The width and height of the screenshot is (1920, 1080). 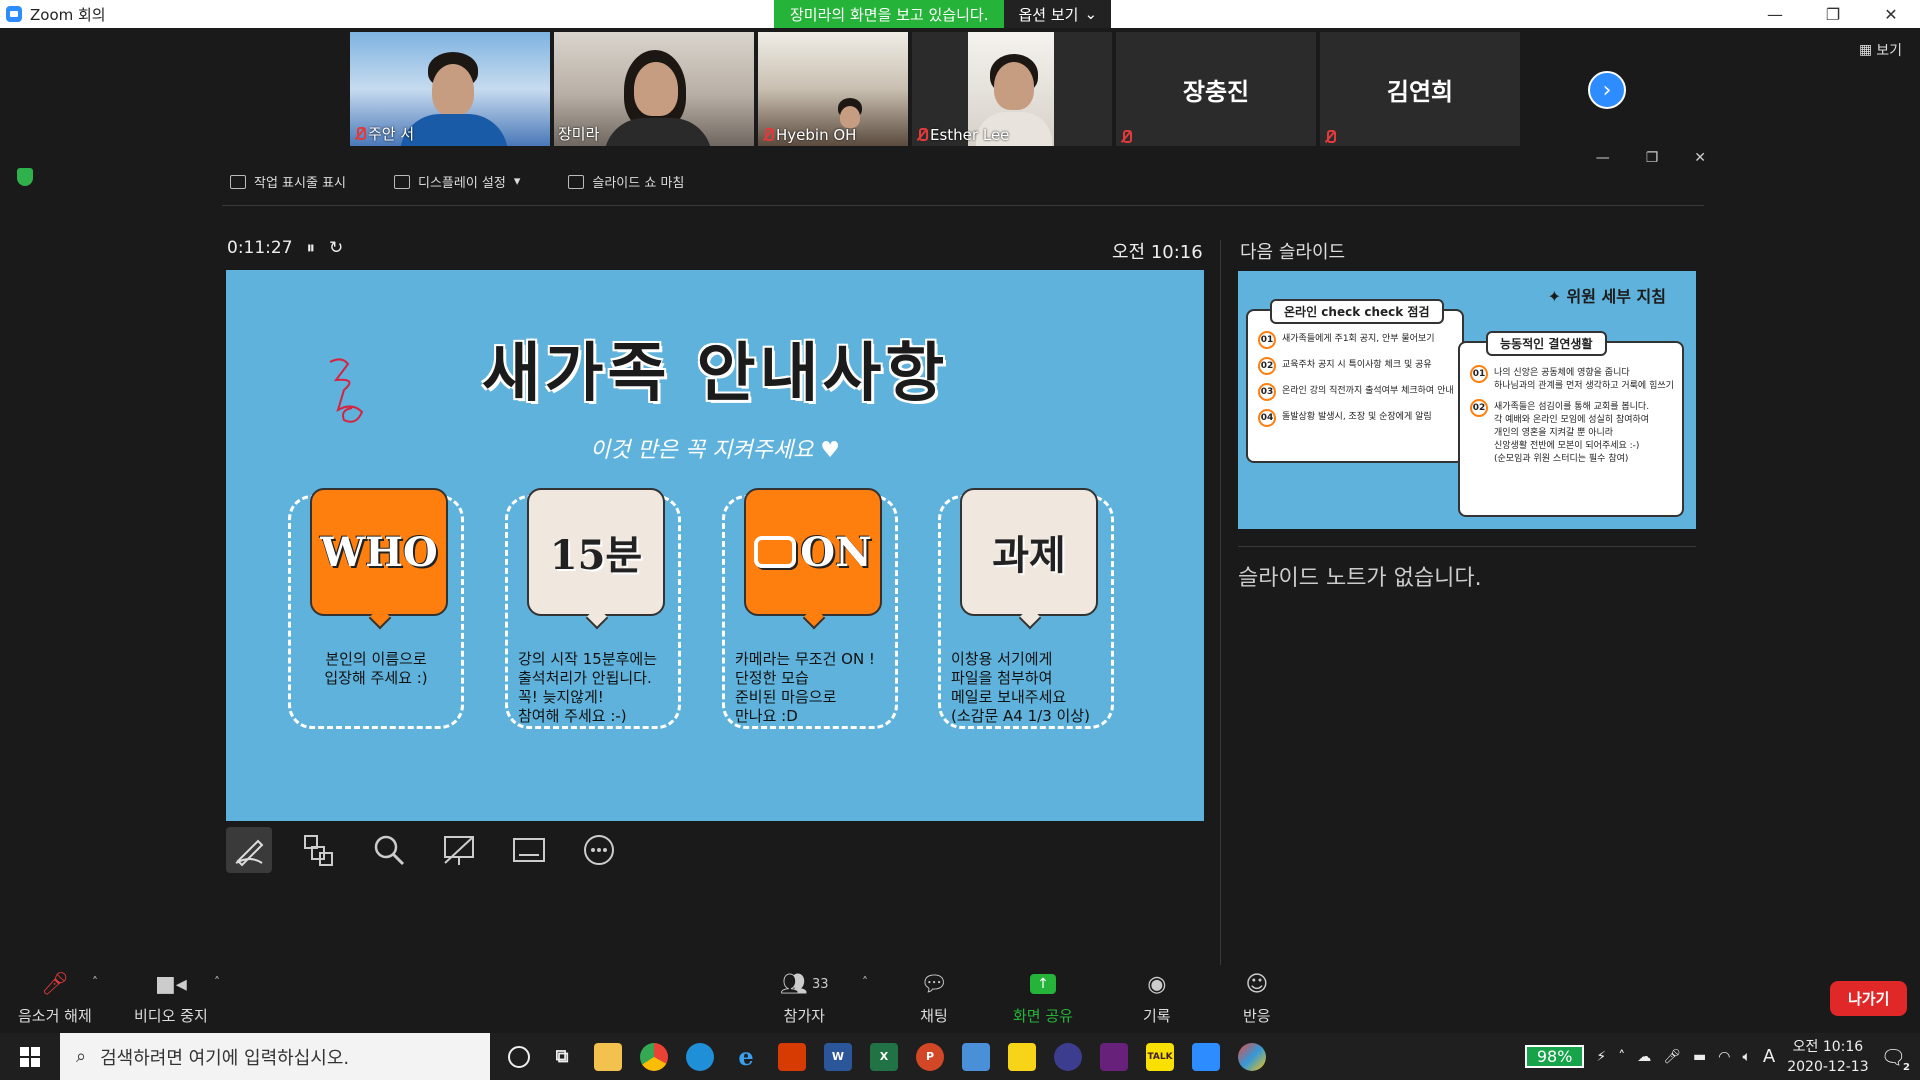 What do you see at coordinates (25, 177) in the screenshot?
I see `security-shield-icon` at bounding box center [25, 177].